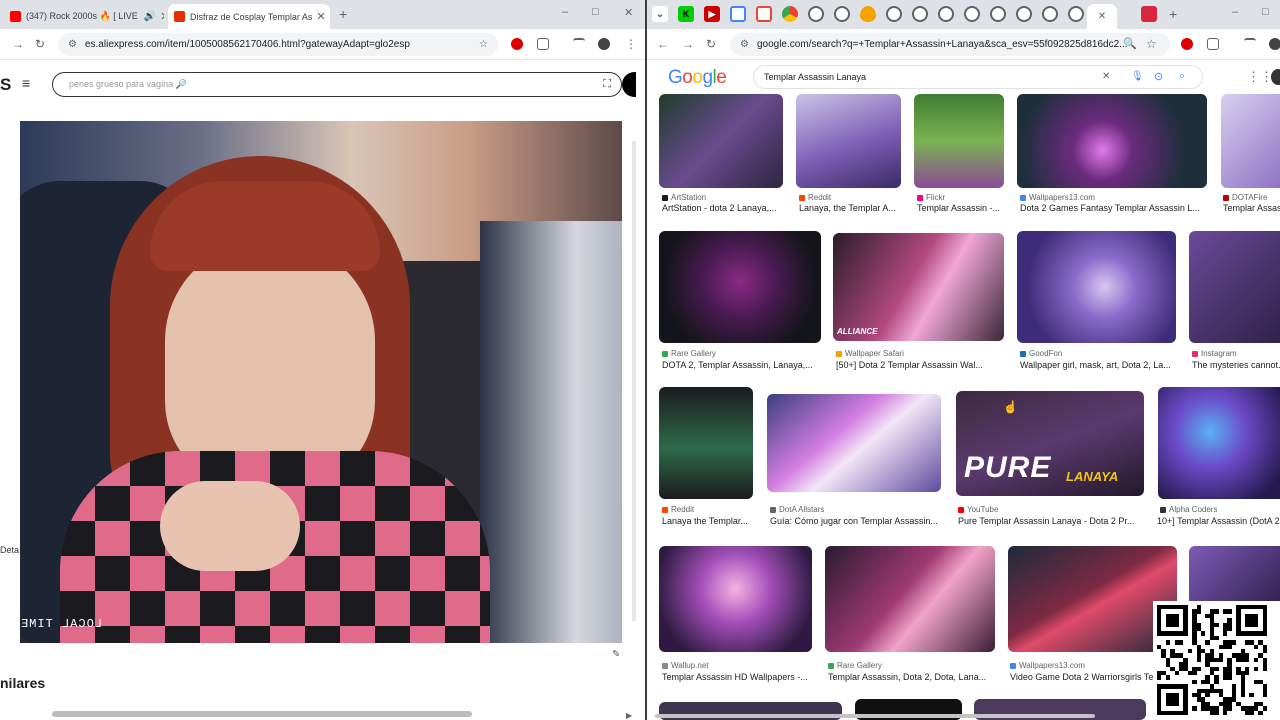 The height and width of the screenshot is (720, 1280). What do you see at coordinates (631, 44) in the screenshot?
I see `menu-kebab-icon: ⋮` at bounding box center [631, 44].